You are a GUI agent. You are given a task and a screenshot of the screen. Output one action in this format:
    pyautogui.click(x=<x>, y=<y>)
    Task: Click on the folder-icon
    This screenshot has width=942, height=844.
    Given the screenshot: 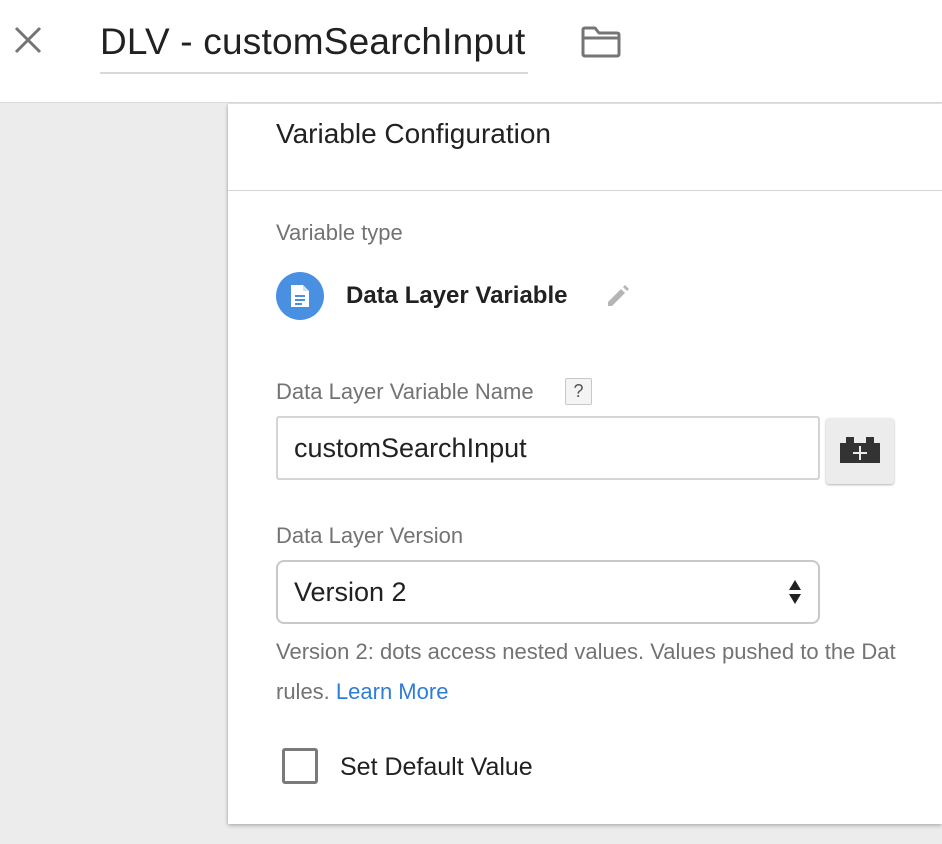 What is the action you would take?
    pyautogui.click(x=601, y=42)
    